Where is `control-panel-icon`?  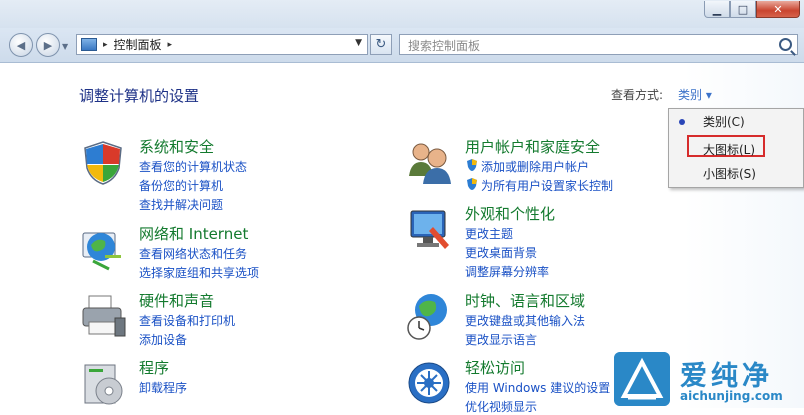 control-panel-icon is located at coordinates (89, 44).